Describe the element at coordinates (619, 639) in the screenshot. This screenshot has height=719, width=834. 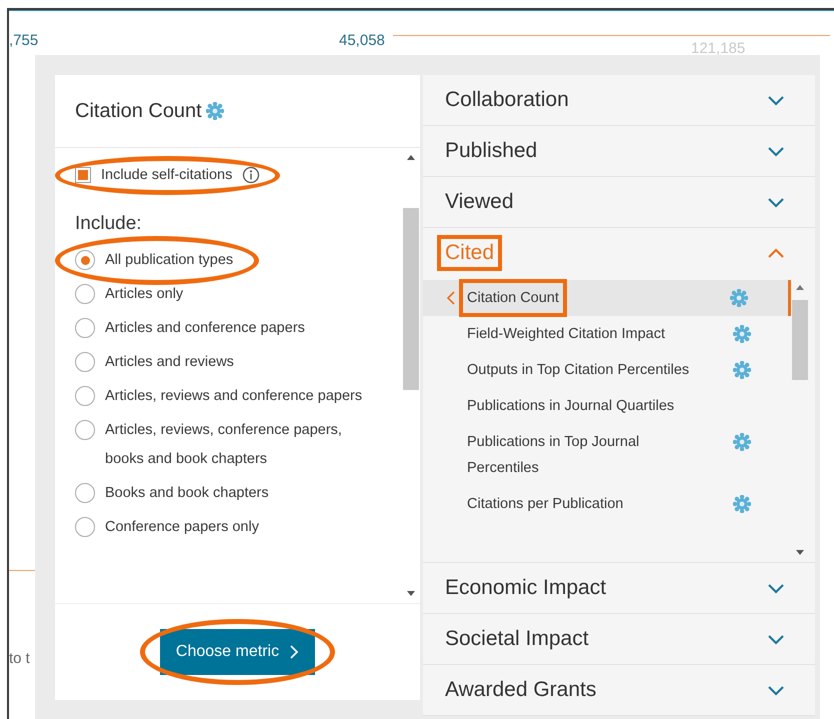
I see `category-header: Societal Impact` at that location.